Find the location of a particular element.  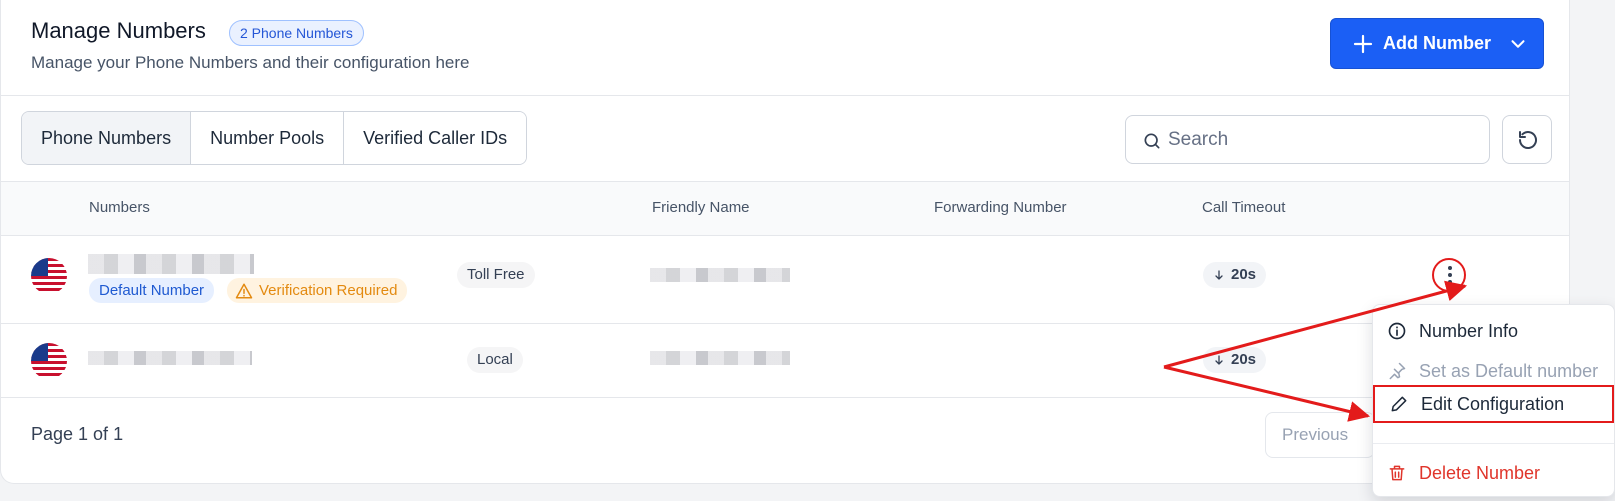

menu-item-delete-number: Delete Number is located at coordinates (1493, 473).